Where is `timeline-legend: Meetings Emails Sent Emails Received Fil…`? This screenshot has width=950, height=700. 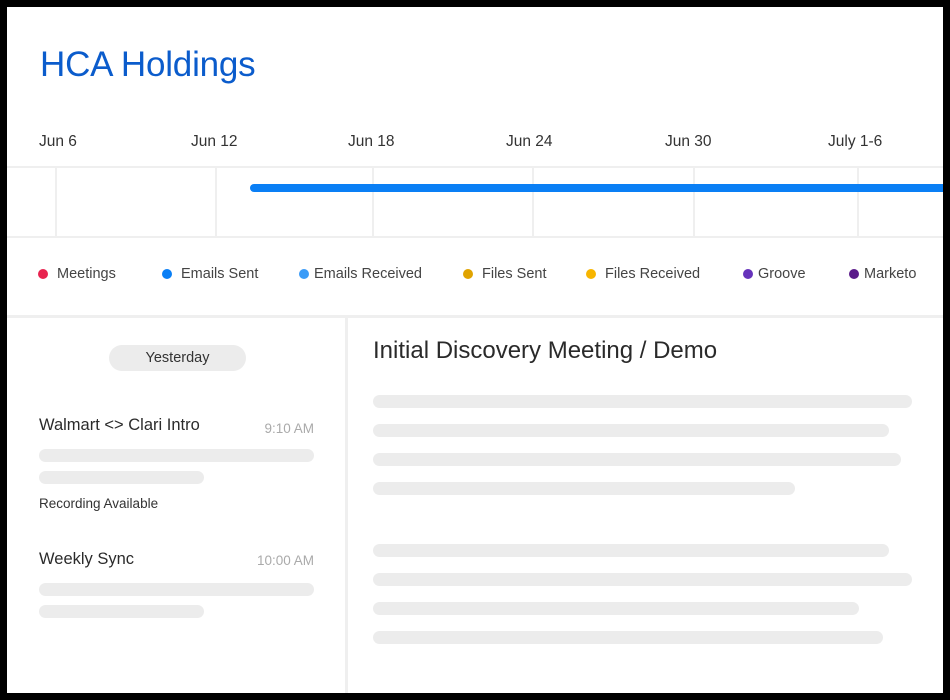
timeline-legend: Meetings Emails Sent Emails Received Fil… is located at coordinates (475, 276).